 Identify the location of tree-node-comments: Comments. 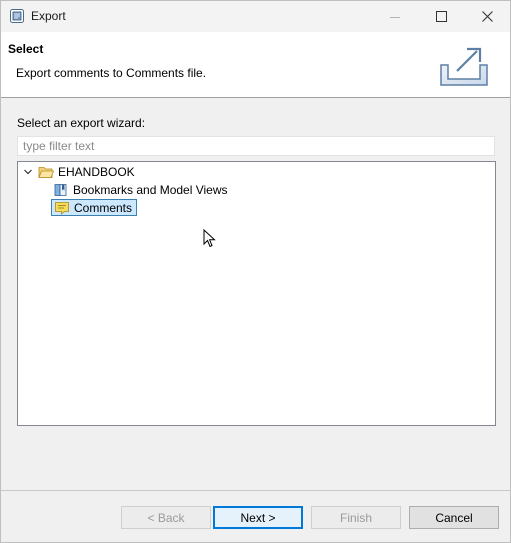
(94, 207).